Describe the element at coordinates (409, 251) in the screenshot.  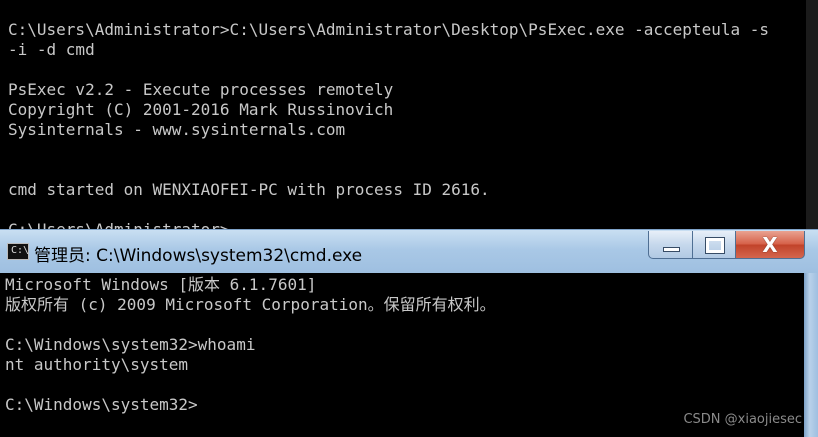
I see `title-bar: C:\ 管理员: C:\Windows\system32\cmd.exe X` at that location.